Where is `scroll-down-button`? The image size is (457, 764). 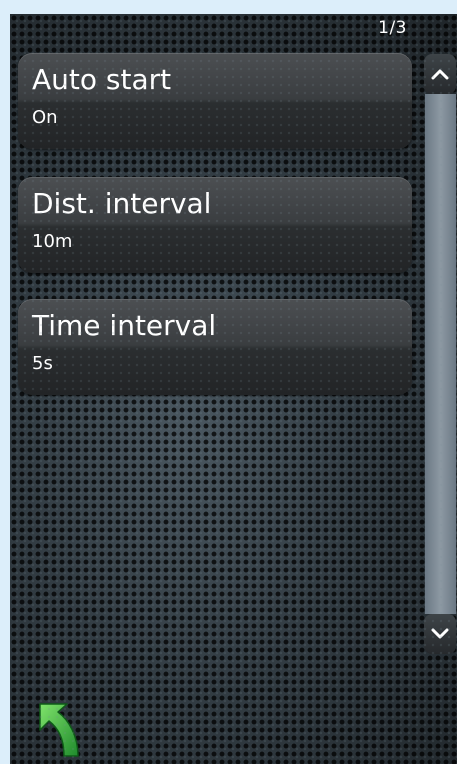
scroll-down-button is located at coordinates (440, 634).